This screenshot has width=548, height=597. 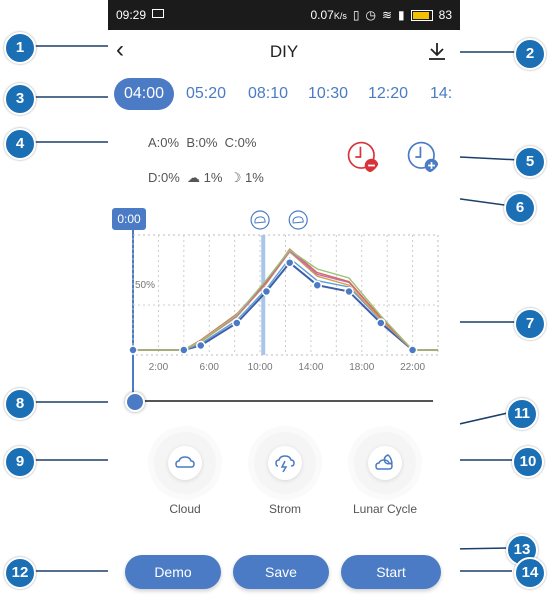 I want to click on channel-d-level: D:0%, so click(x=164, y=177).